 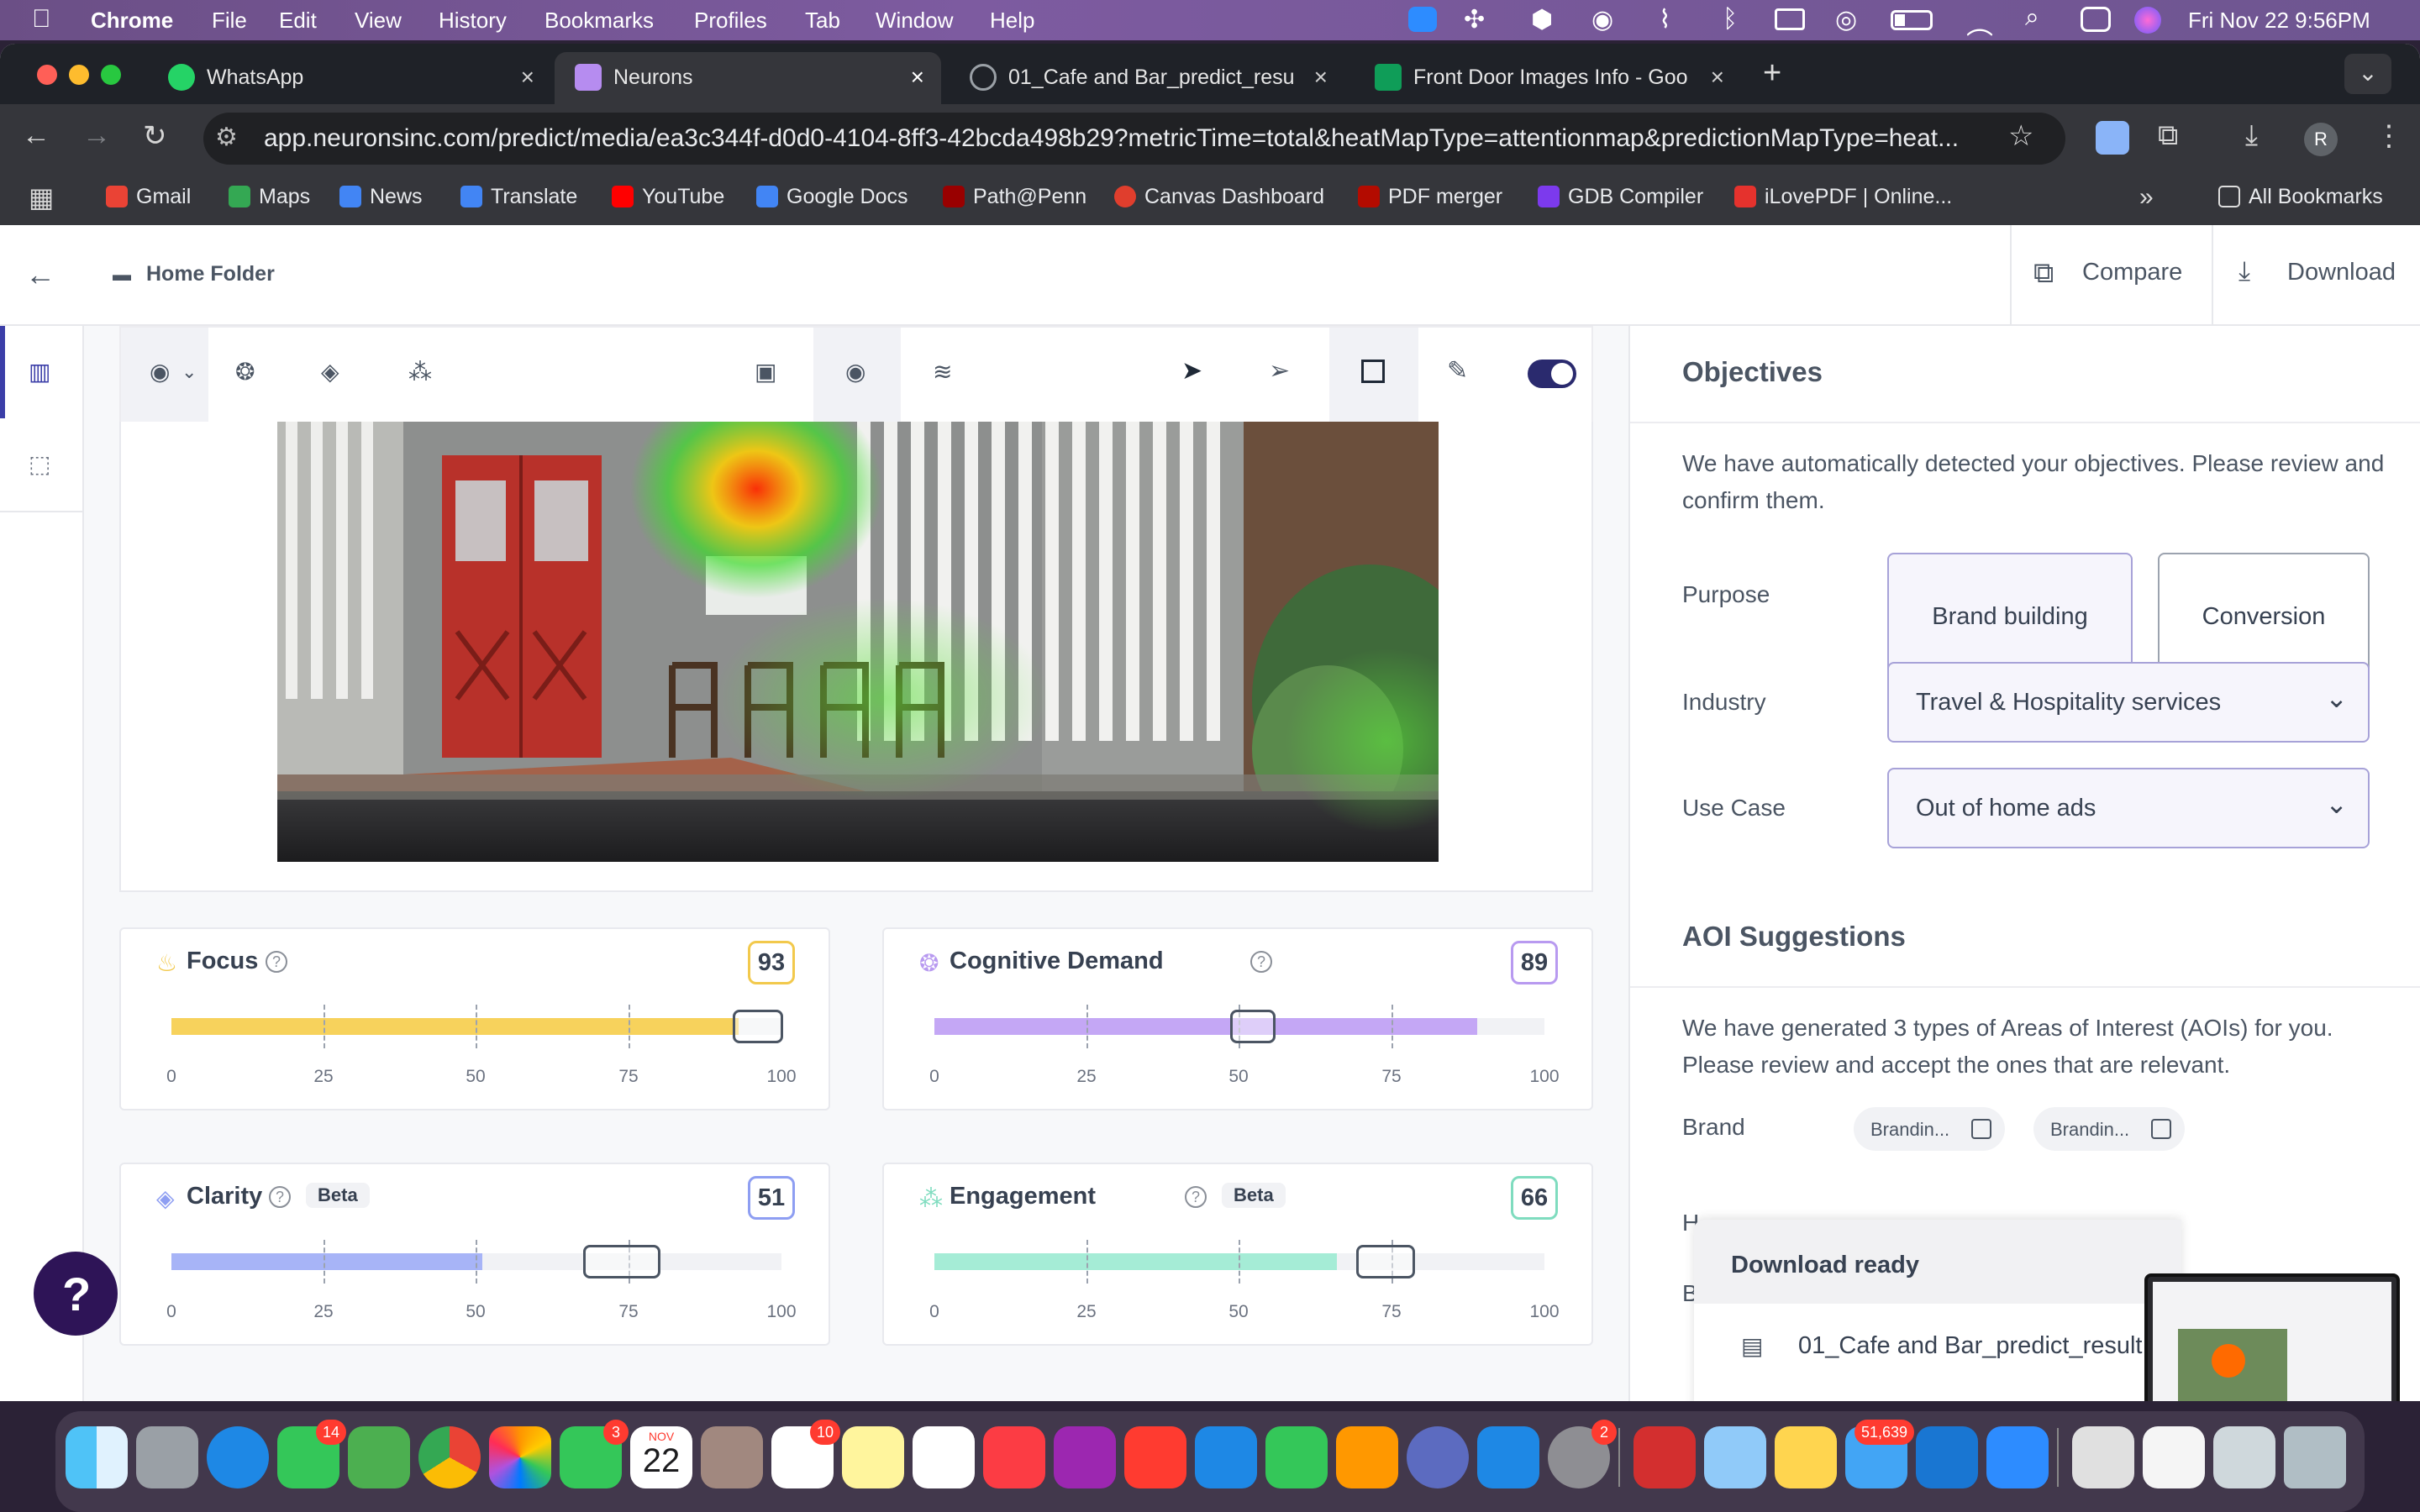 What do you see at coordinates (1508, 1457) in the screenshot?
I see `app-store-icon` at bounding box center [1508, 1457].